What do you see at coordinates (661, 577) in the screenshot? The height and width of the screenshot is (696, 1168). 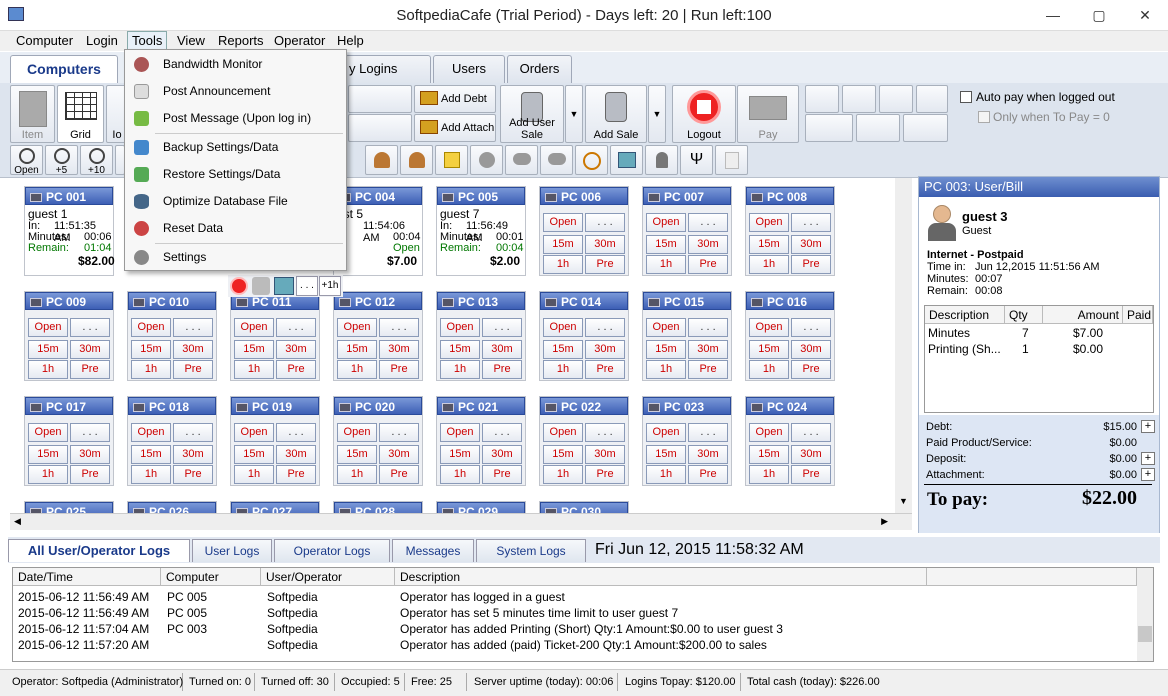 I see `log-col-description: Description` at bounding box center [661, 577].